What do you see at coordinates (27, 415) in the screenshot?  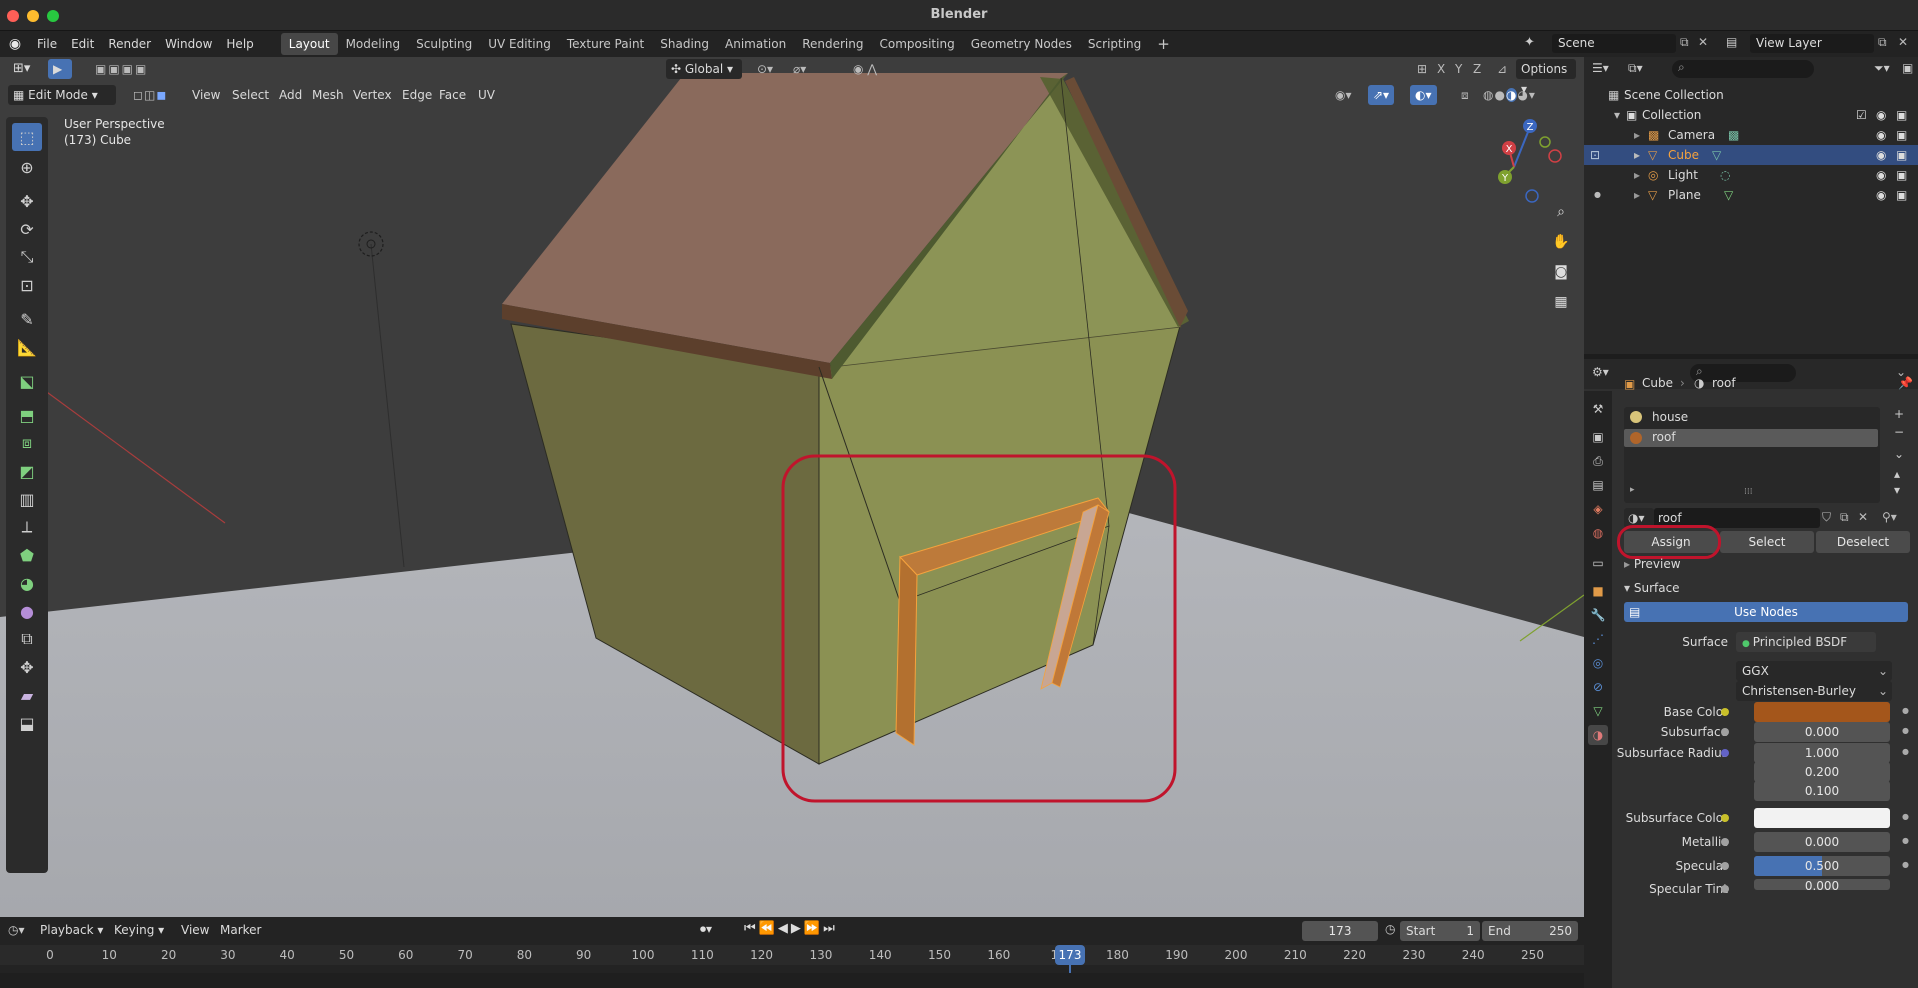 I see `extrude-tool-icon: ⬒` at bounding box center [27, 415].